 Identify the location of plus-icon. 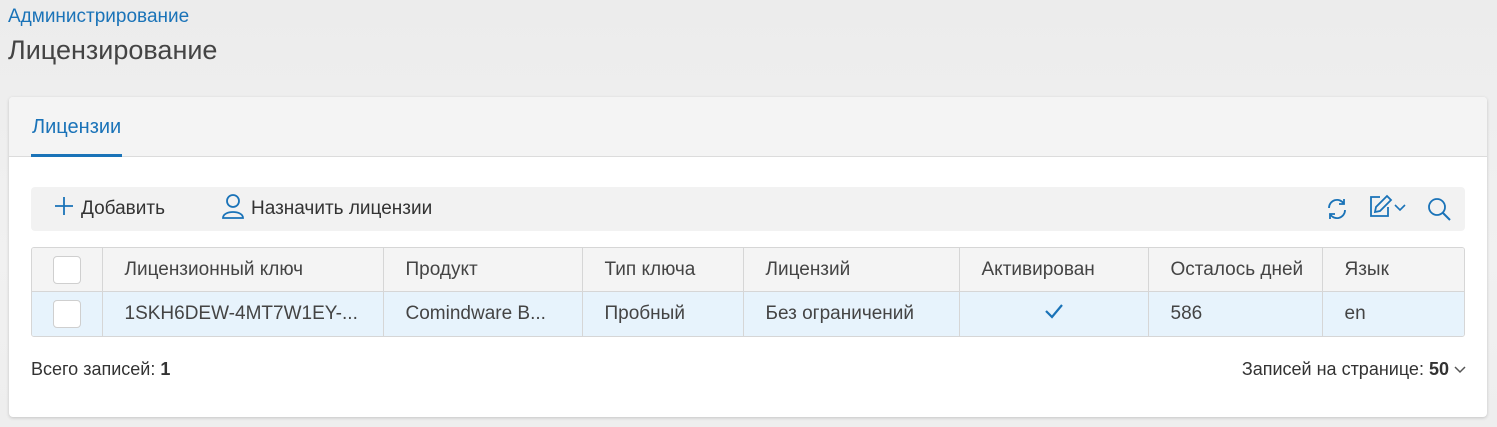
(67, 209).